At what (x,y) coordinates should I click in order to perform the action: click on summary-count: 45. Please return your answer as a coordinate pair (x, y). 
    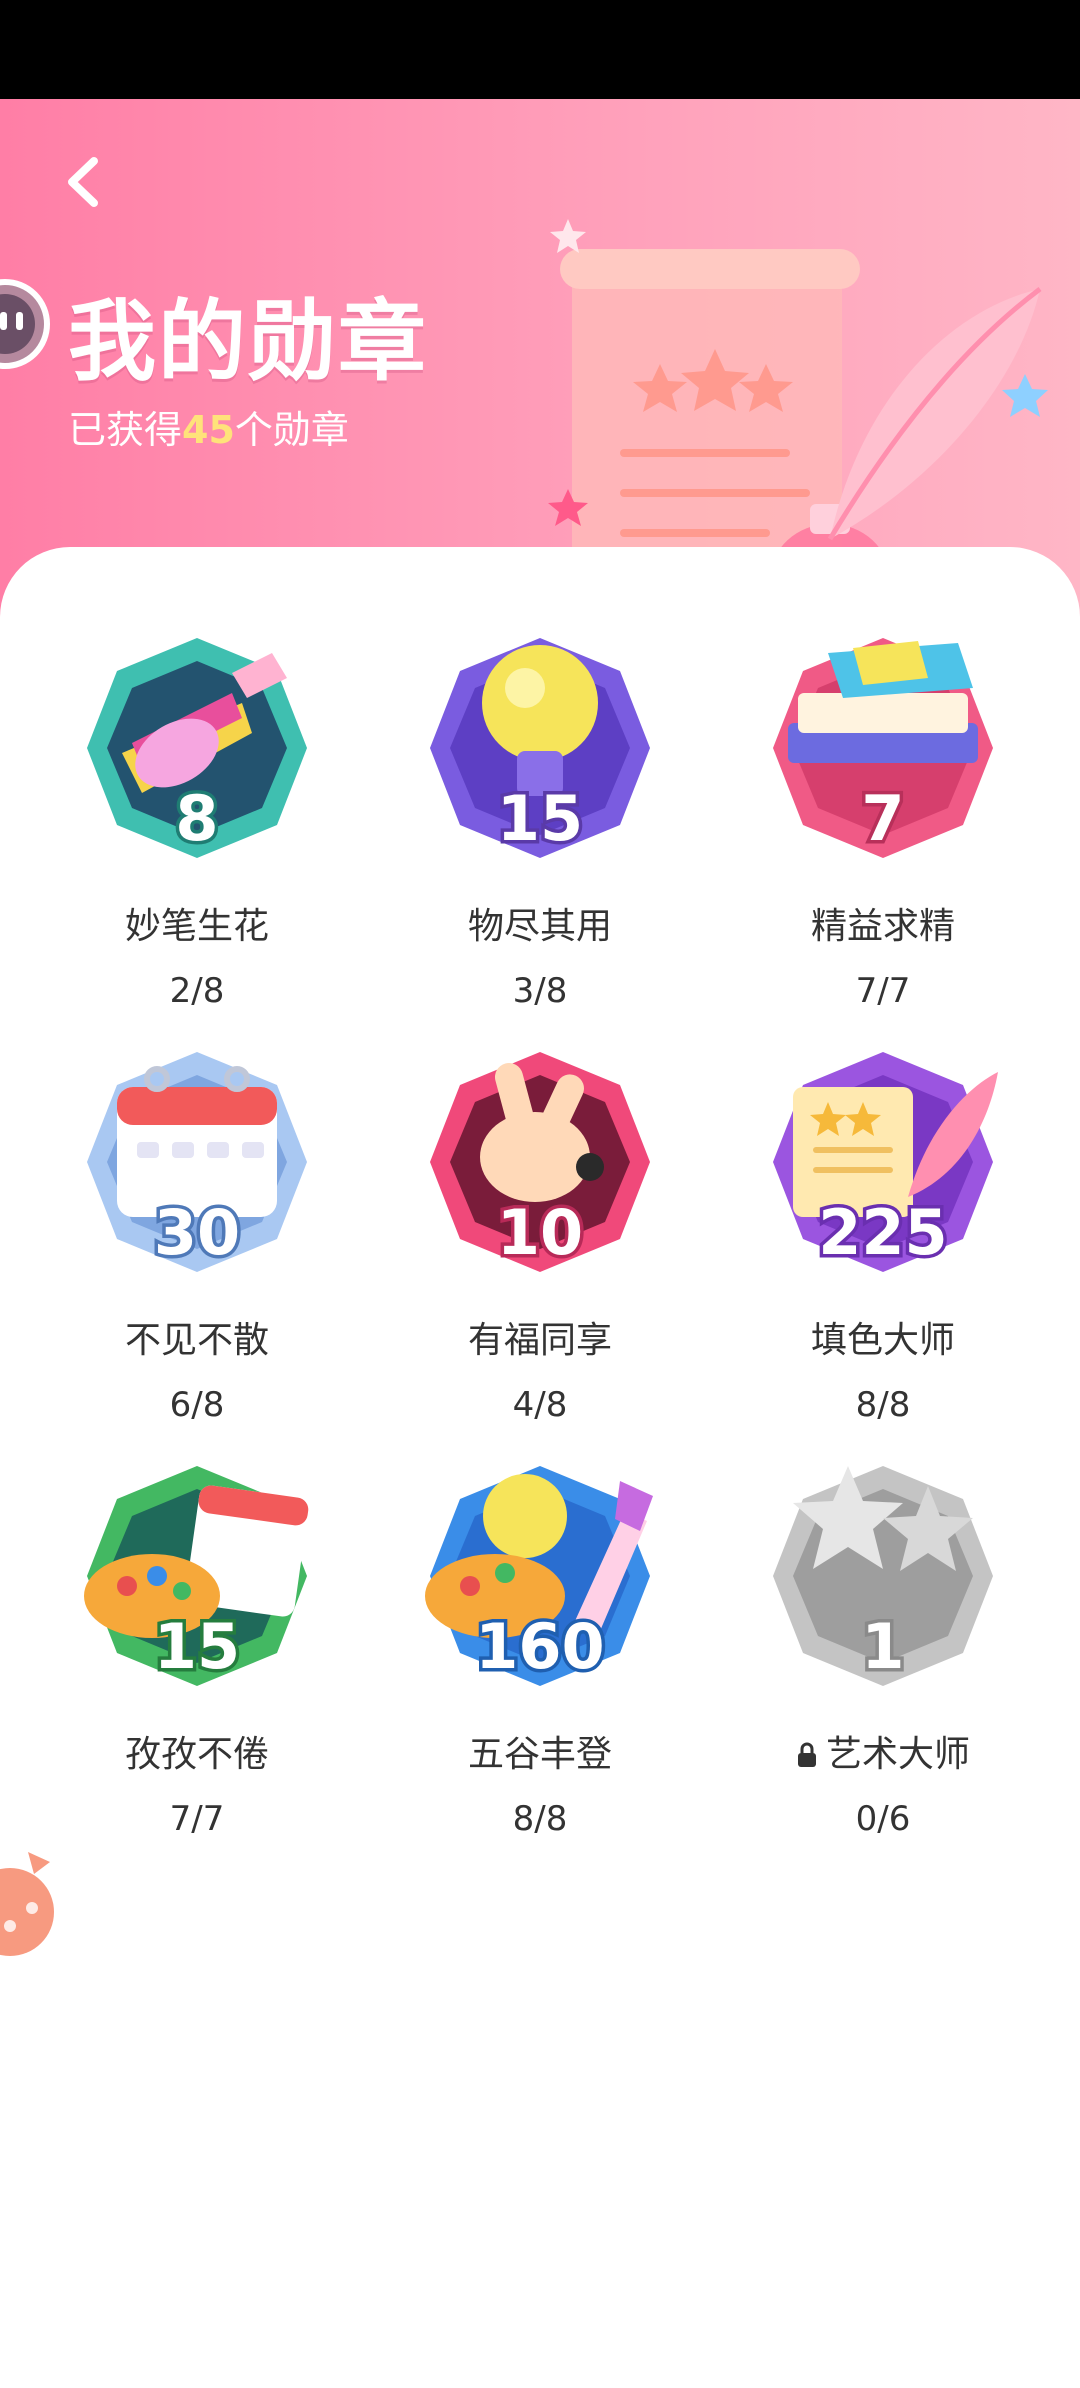
    Looking at the image, I should click on (208, 430).